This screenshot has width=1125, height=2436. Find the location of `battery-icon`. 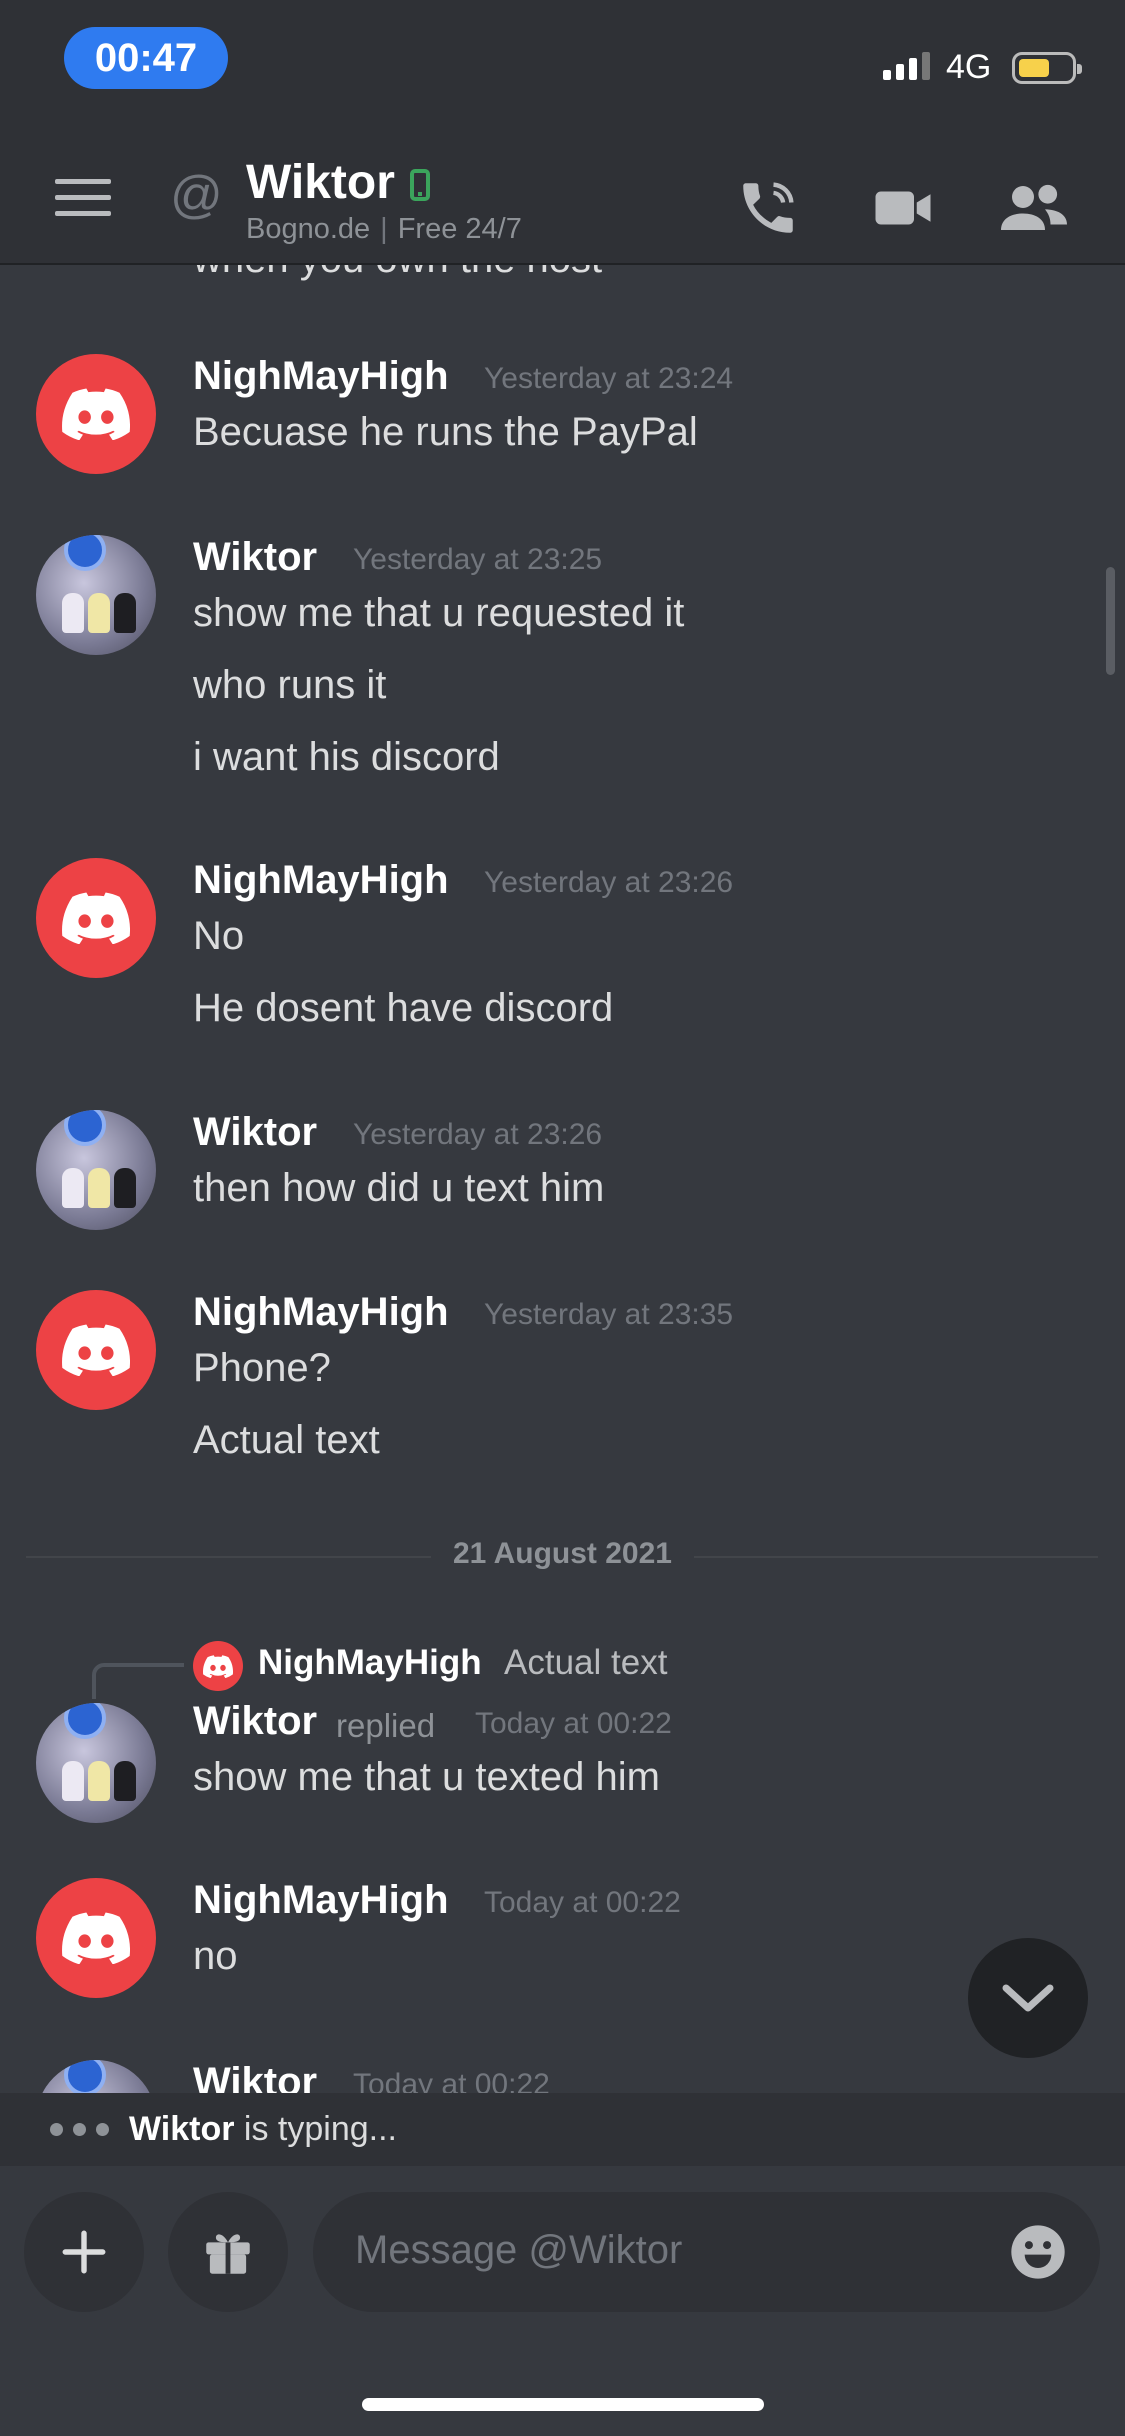

battery-icon is located at coordinates (1047, 68).